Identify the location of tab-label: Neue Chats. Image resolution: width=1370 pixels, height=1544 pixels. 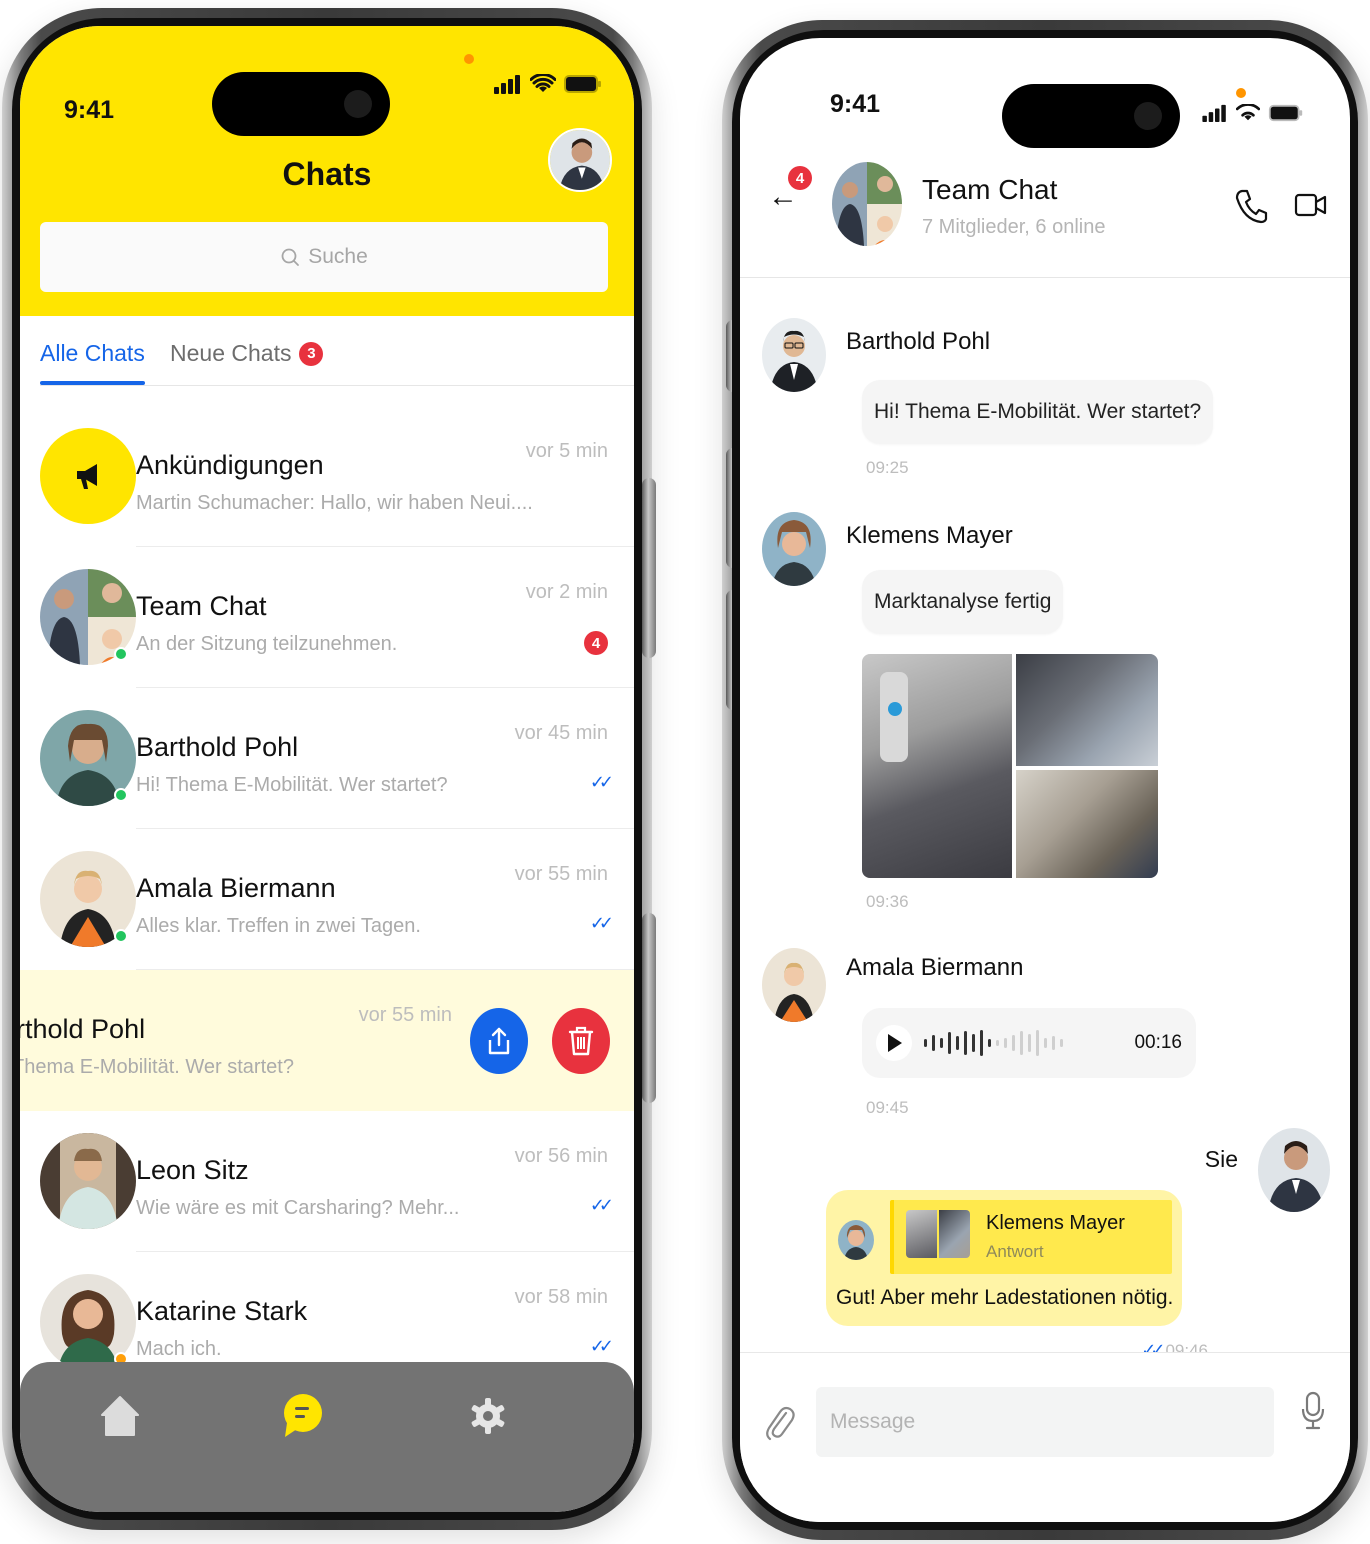
(231, 353).